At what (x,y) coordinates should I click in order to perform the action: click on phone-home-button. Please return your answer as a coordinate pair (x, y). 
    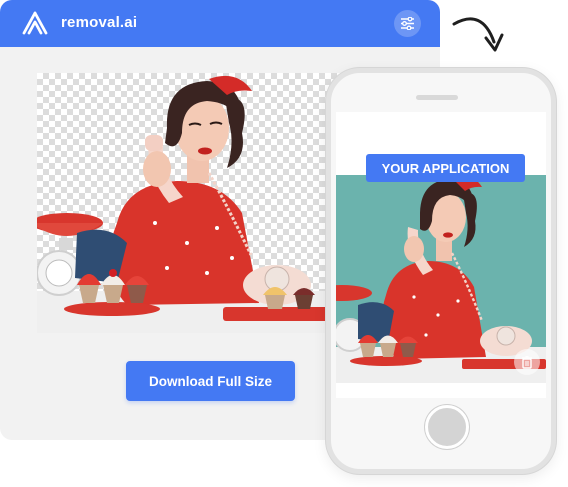
    Looking at the image, I should click on (447, 427).